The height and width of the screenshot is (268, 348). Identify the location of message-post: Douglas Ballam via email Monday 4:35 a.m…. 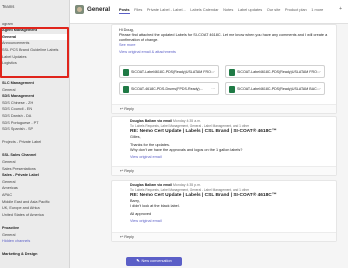
(224, 146).